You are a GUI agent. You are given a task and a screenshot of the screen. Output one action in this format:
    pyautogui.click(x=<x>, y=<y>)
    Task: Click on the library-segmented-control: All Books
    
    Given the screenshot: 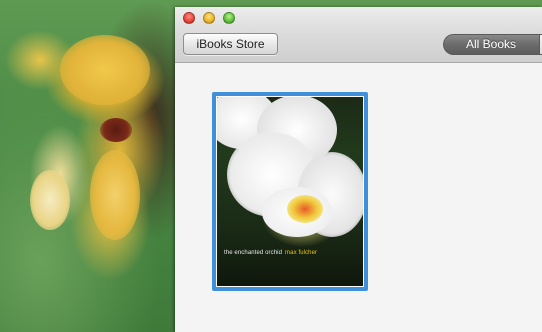 What is the action you would take?
    pyautogui.click(x=492, y=44)
    